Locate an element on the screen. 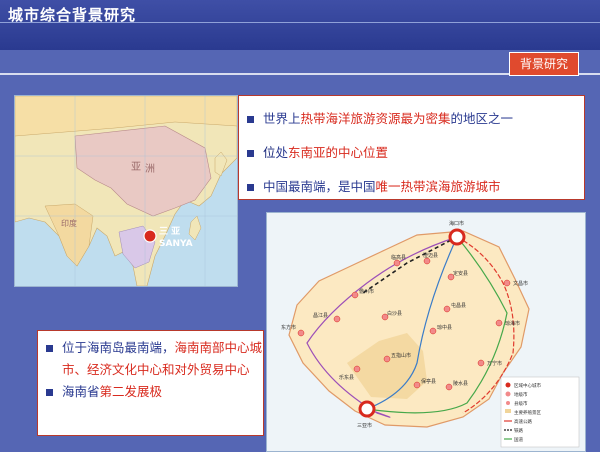 The image size is (600, 452). svg-text: 保亭县 is located at coordinates (428, 381).